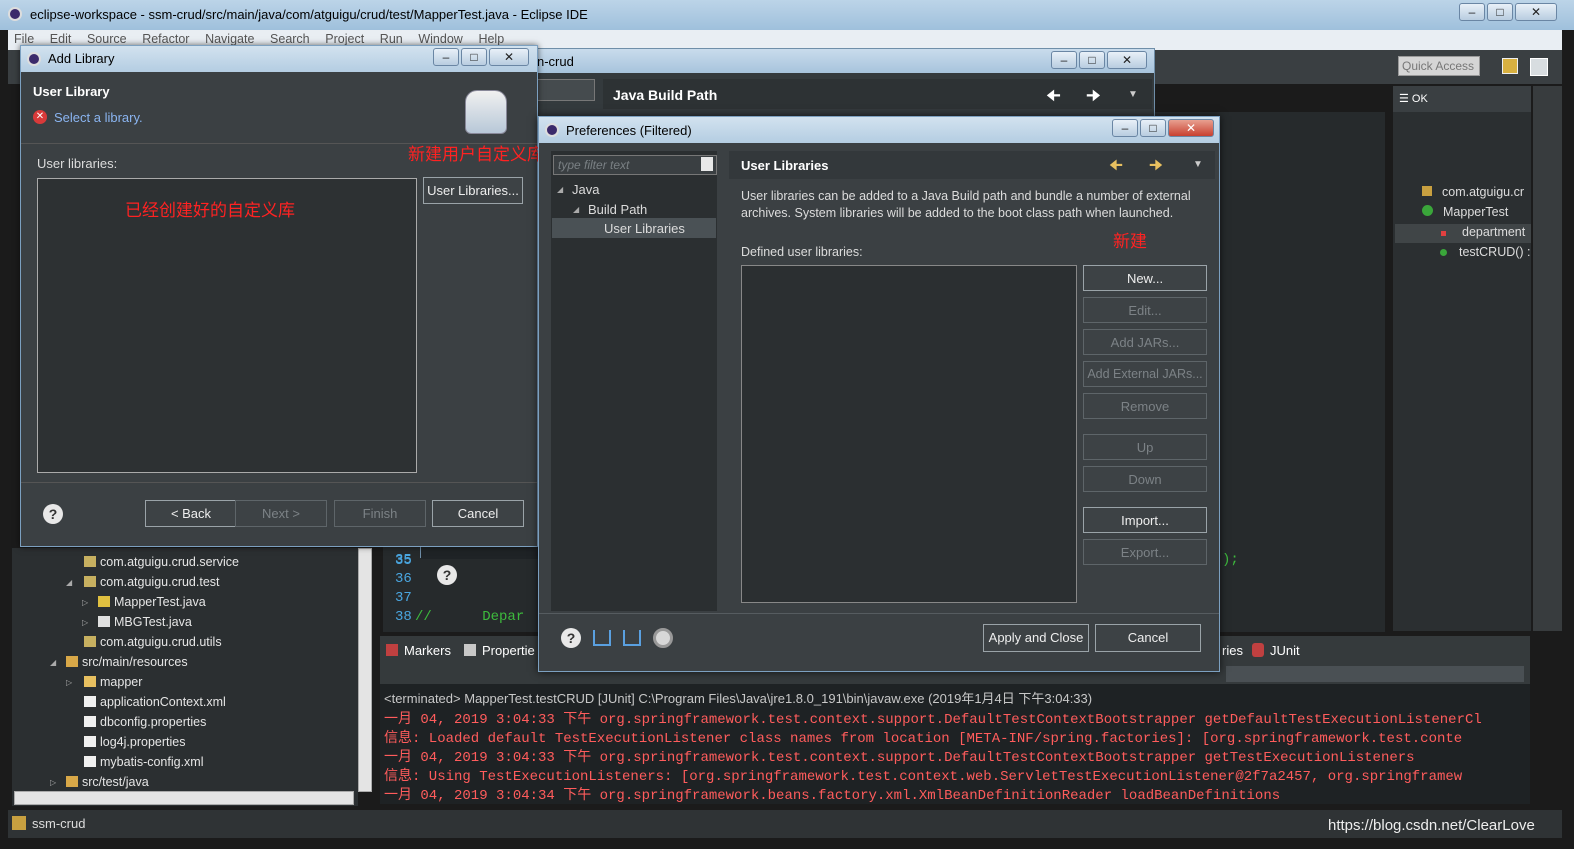 This screenshot has height=849, width=1574. Describe the element at coordinates (474, 57) in the screenshot. I see `al-maximize-button: □` at that location.